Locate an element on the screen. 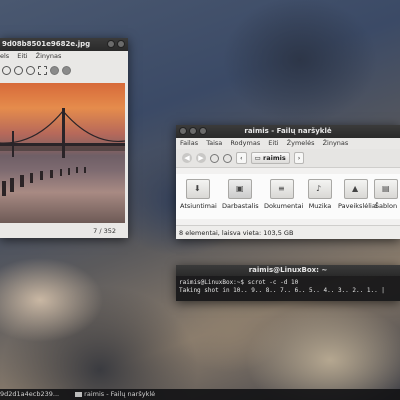  taskbar-item-file-manager: raimis - Failų naršyklė is located at coordinates (113, 394).